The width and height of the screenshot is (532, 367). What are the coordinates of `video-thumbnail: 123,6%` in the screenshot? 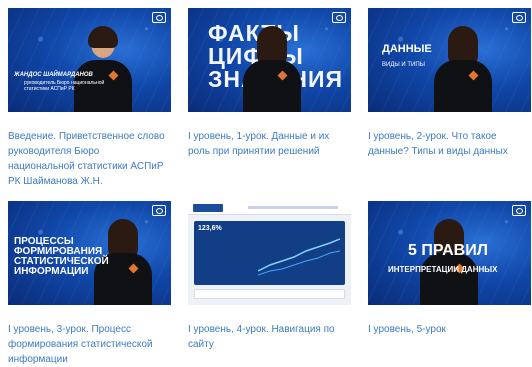 It's located at (269, 253).